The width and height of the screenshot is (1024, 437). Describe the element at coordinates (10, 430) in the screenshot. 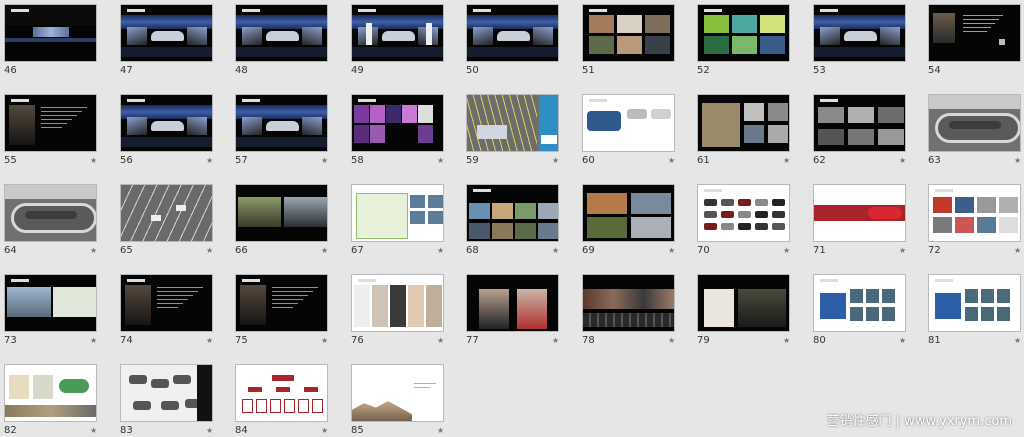

I see `slide-number: 82` at that location.